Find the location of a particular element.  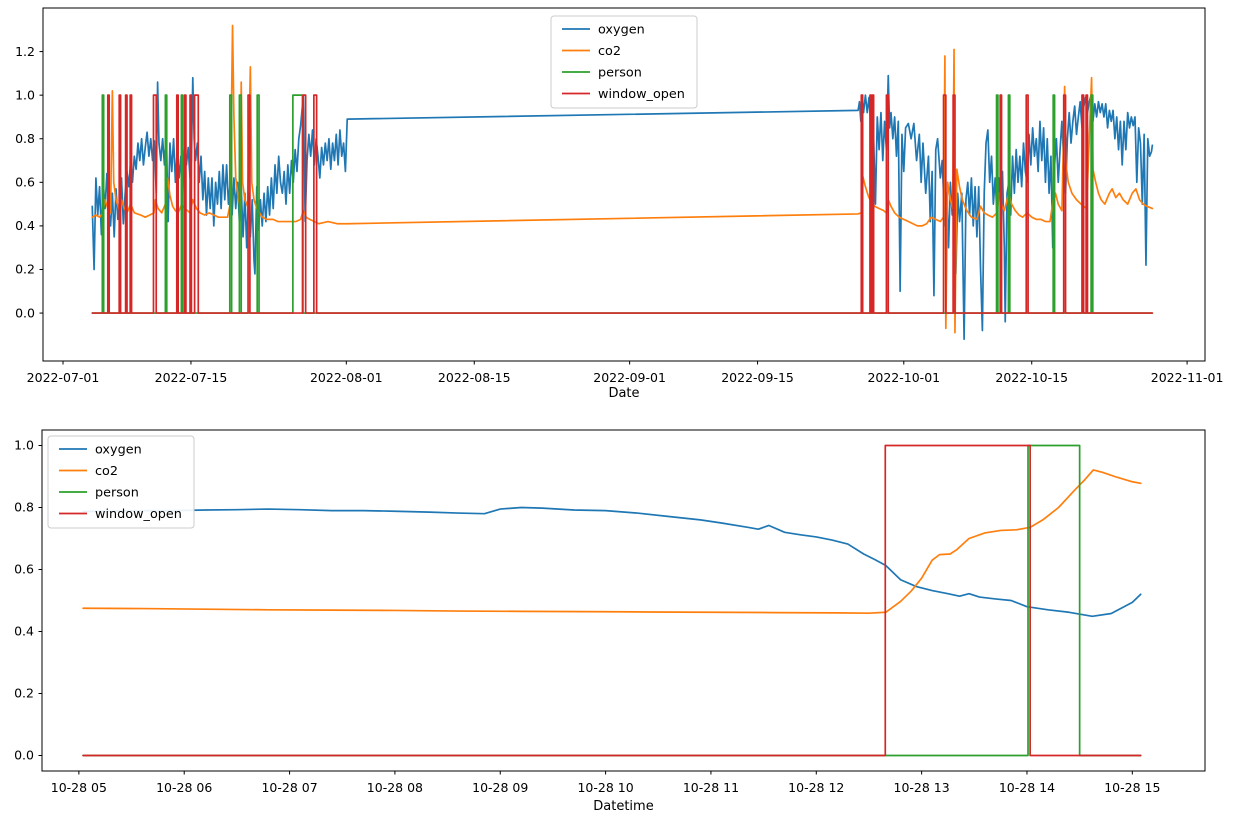

x-tick-label: 2022-11-01 is located at coordinates (1187, 377).